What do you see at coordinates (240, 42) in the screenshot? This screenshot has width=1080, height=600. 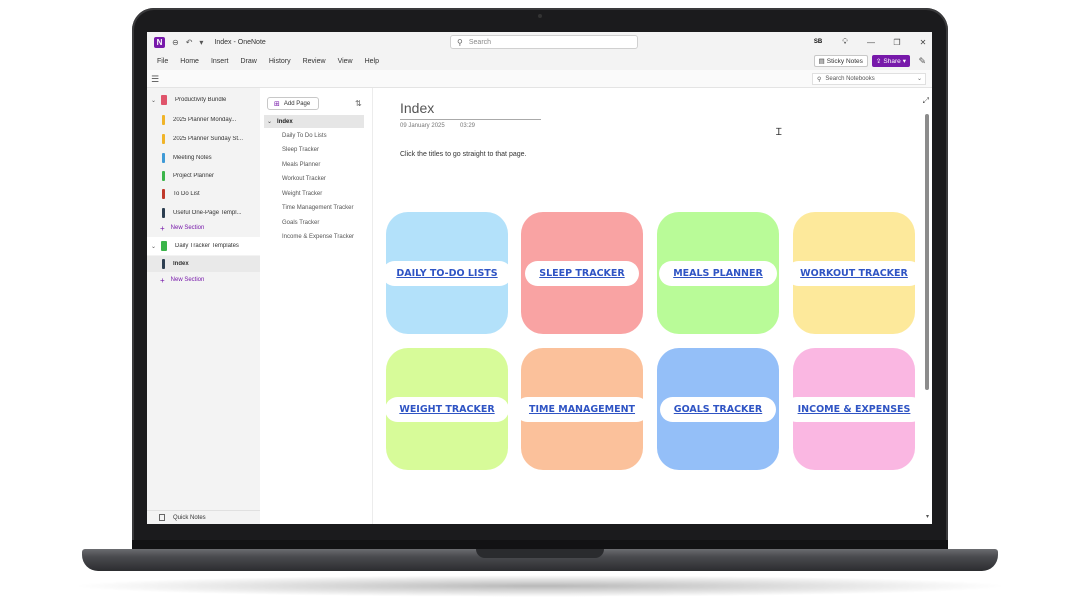 I see `window-title: Index - OneNote` at bounding box center [240, 42].